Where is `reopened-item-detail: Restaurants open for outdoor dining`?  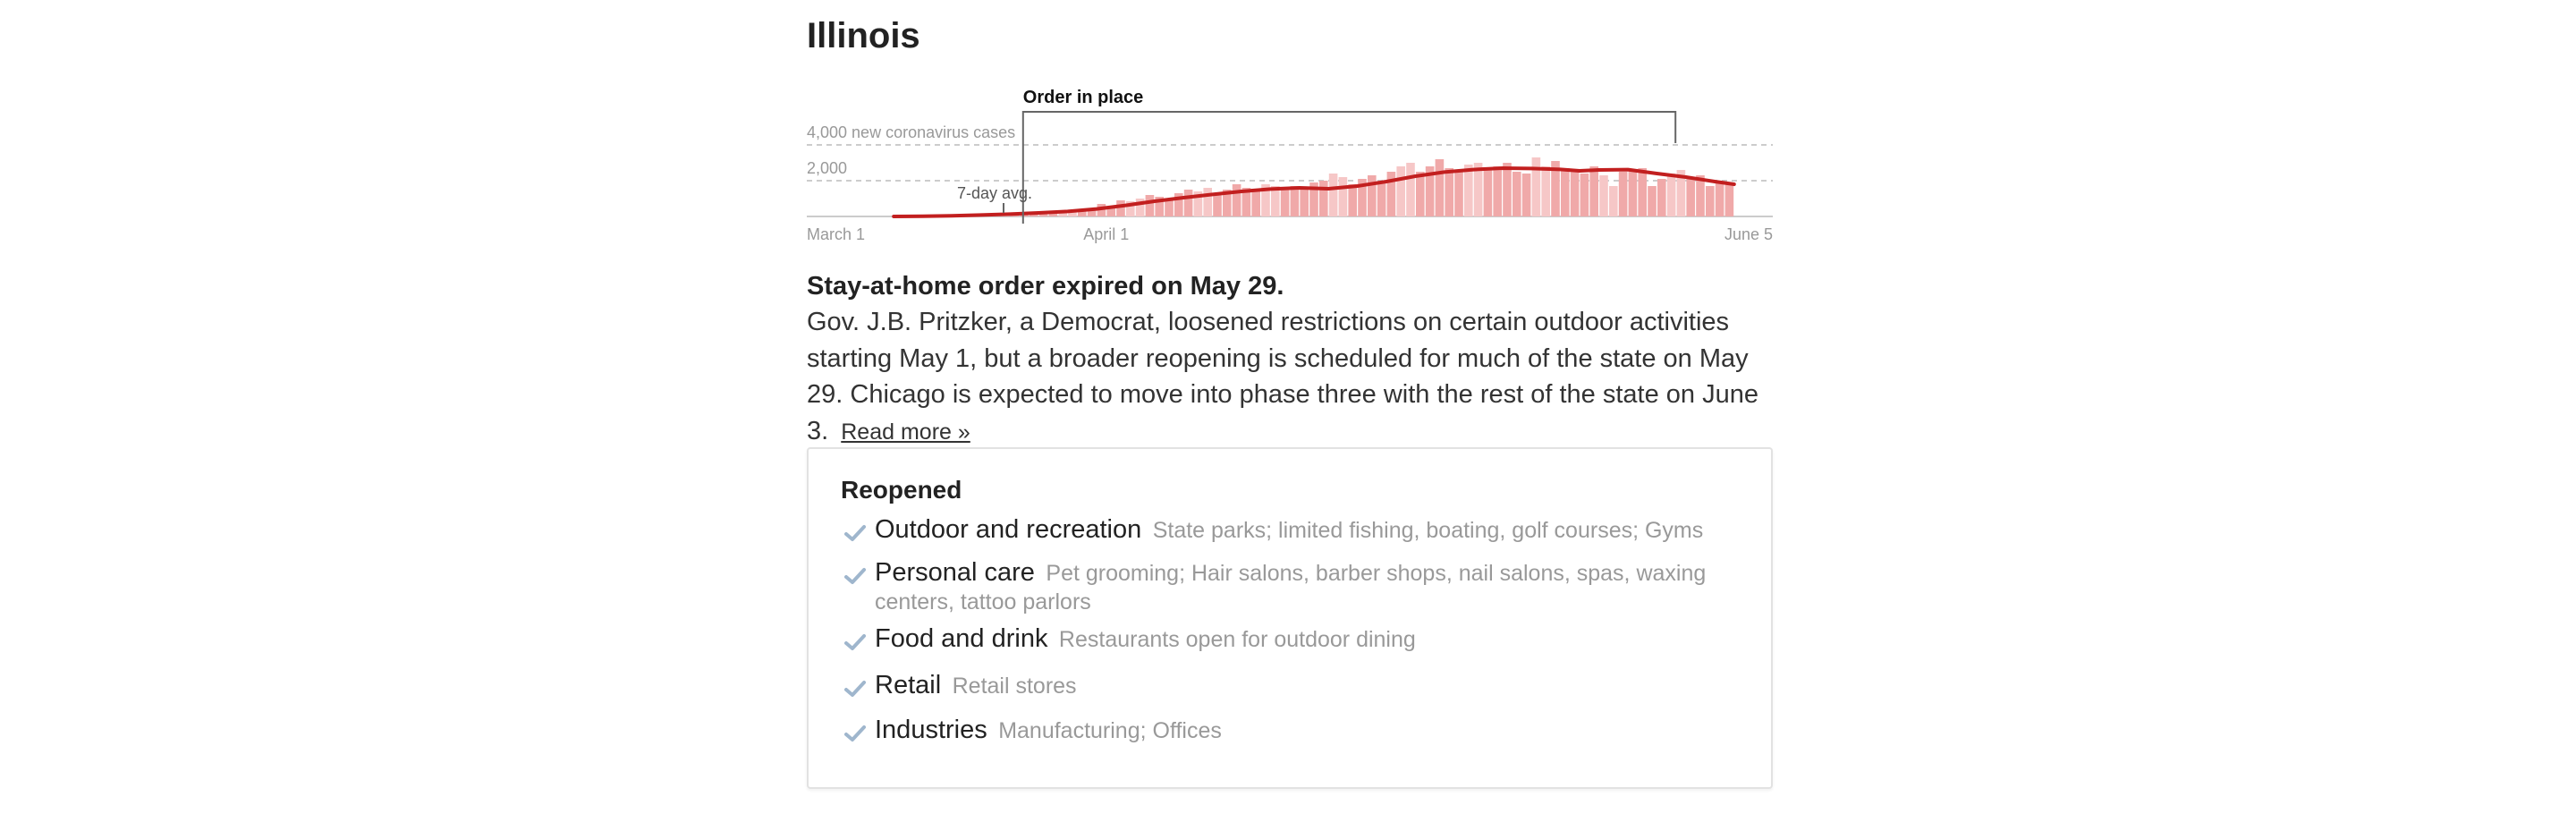 reopened-item-detail: Restaurants open for outdoor dining is located at coordinates (1237, 639).